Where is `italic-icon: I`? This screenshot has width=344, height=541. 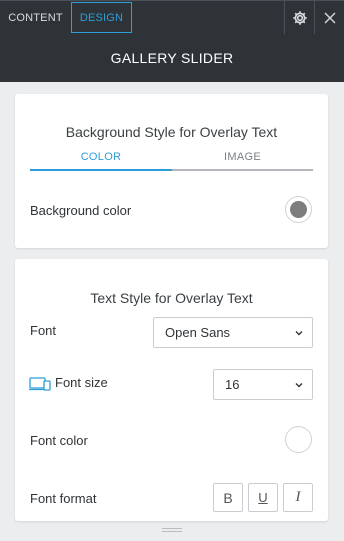
italic-icon: I is located at coordinates (298, 497).